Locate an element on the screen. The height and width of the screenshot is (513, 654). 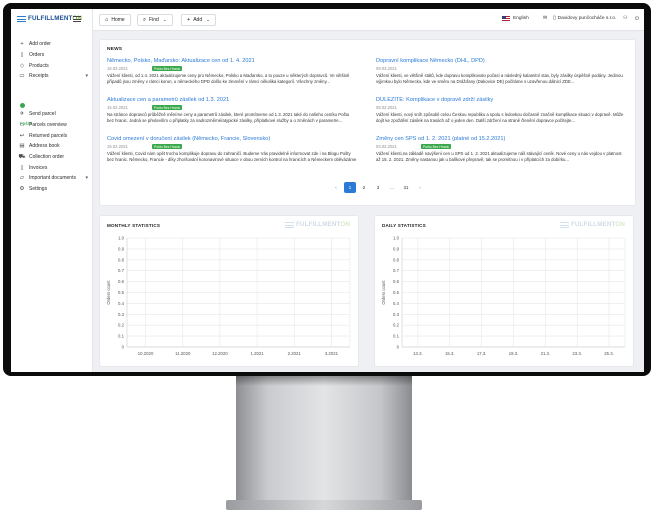
sidebar-item-label: Important documents is located at coordinates (52, 178).